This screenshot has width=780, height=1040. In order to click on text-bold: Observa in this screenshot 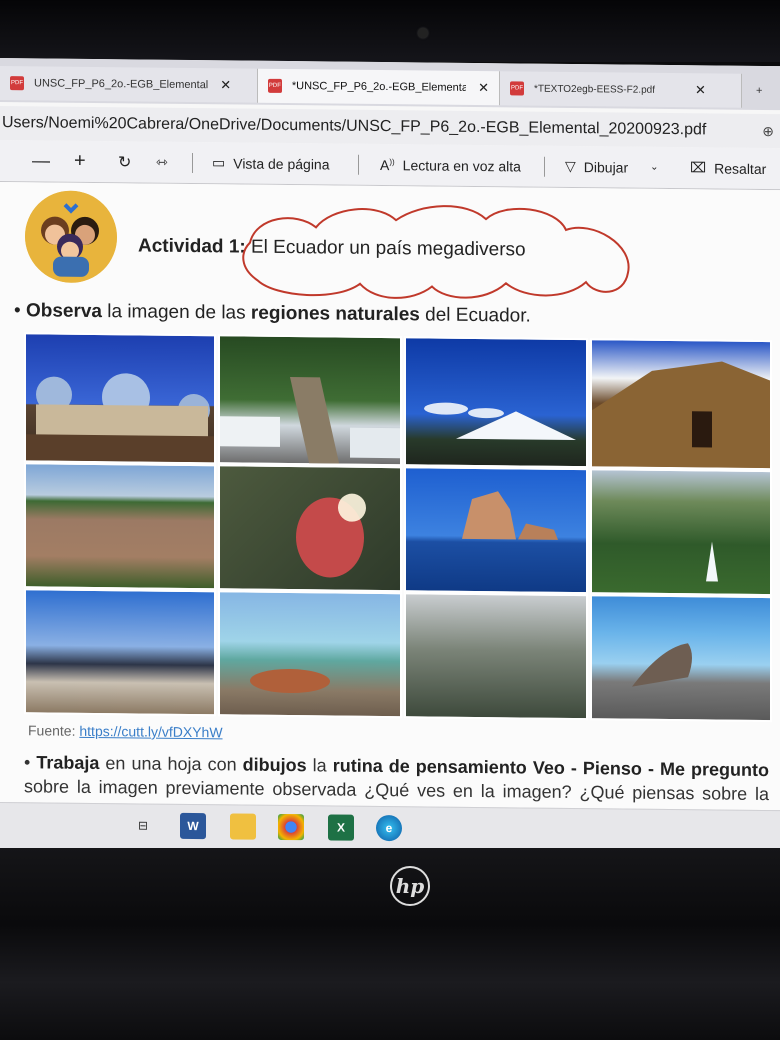, I will do `click(63, 311)`.